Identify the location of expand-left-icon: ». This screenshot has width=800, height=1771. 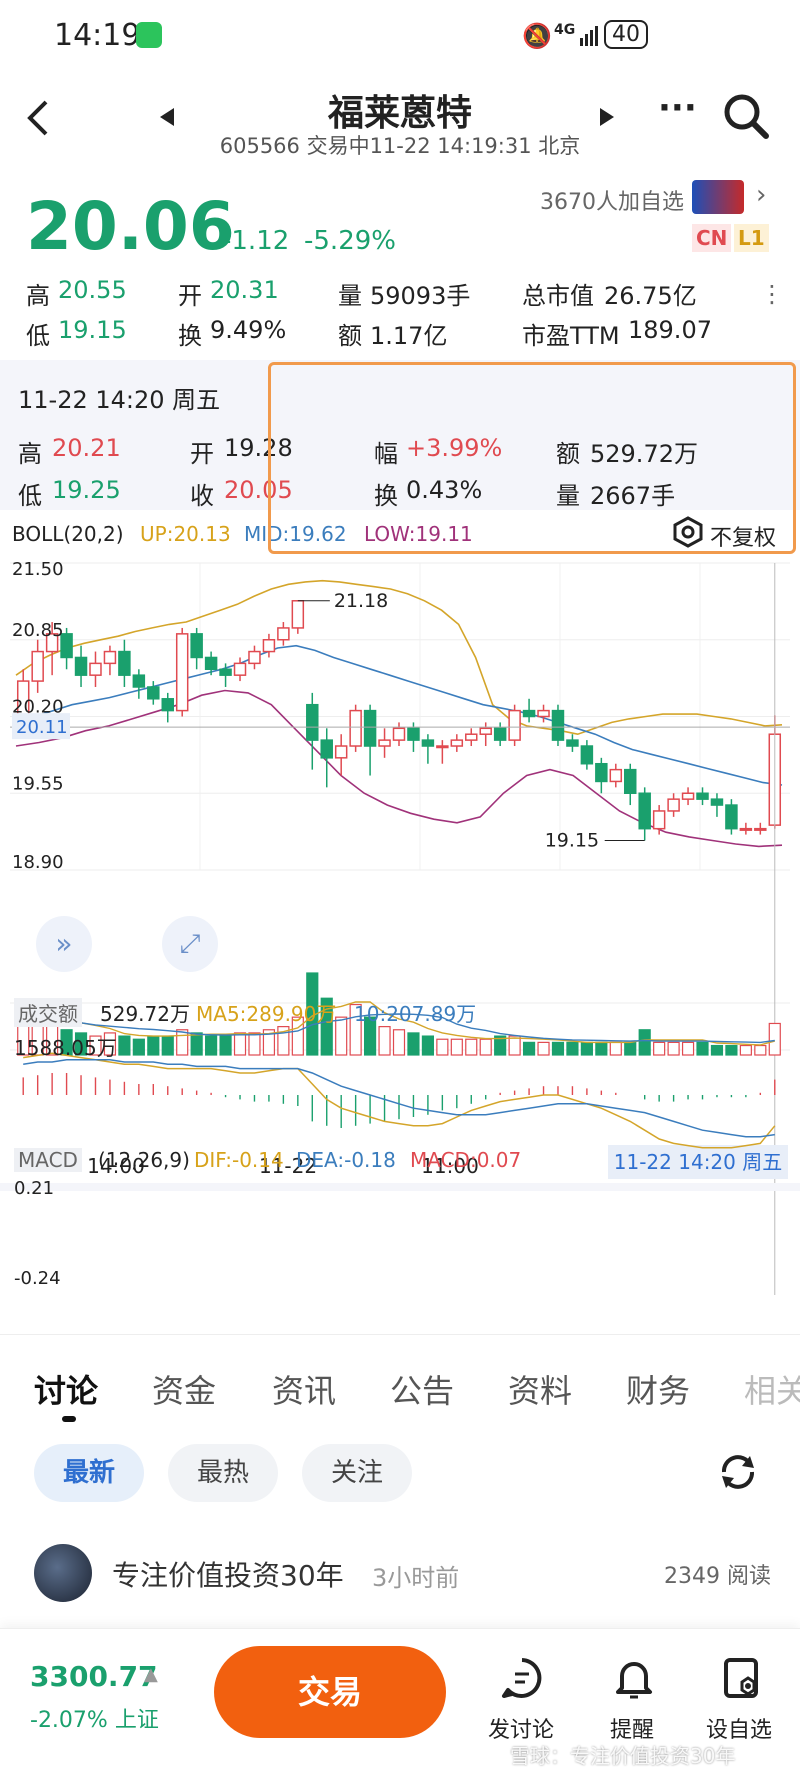
(64, 944).